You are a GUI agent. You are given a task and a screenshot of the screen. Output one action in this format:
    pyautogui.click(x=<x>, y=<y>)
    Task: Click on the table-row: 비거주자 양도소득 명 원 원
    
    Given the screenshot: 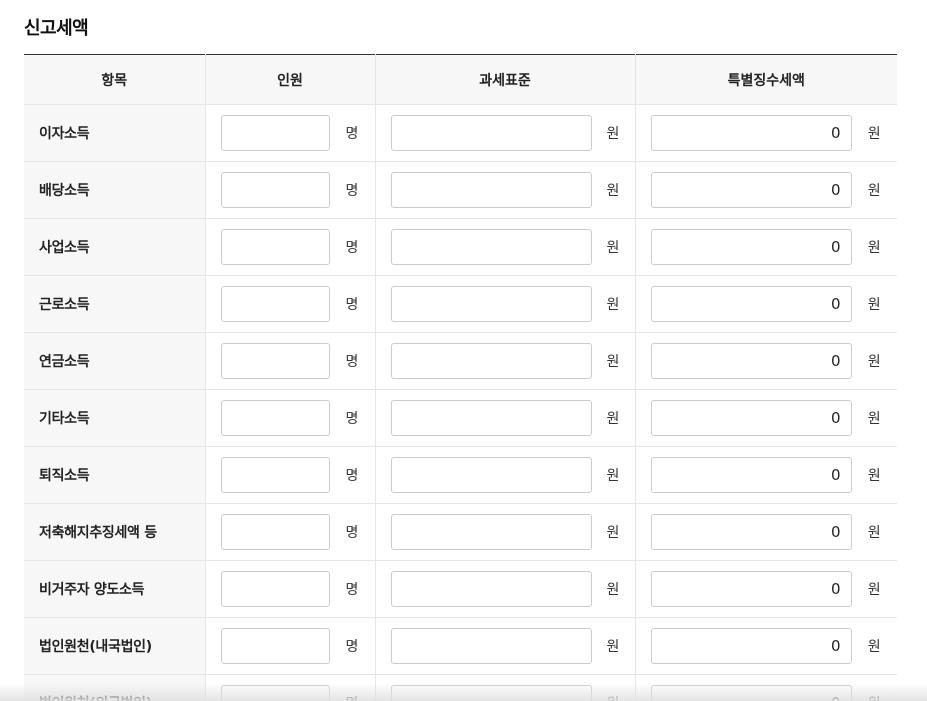 What is the action you would take?
    pyautogui.click(x=460, y=589)
    